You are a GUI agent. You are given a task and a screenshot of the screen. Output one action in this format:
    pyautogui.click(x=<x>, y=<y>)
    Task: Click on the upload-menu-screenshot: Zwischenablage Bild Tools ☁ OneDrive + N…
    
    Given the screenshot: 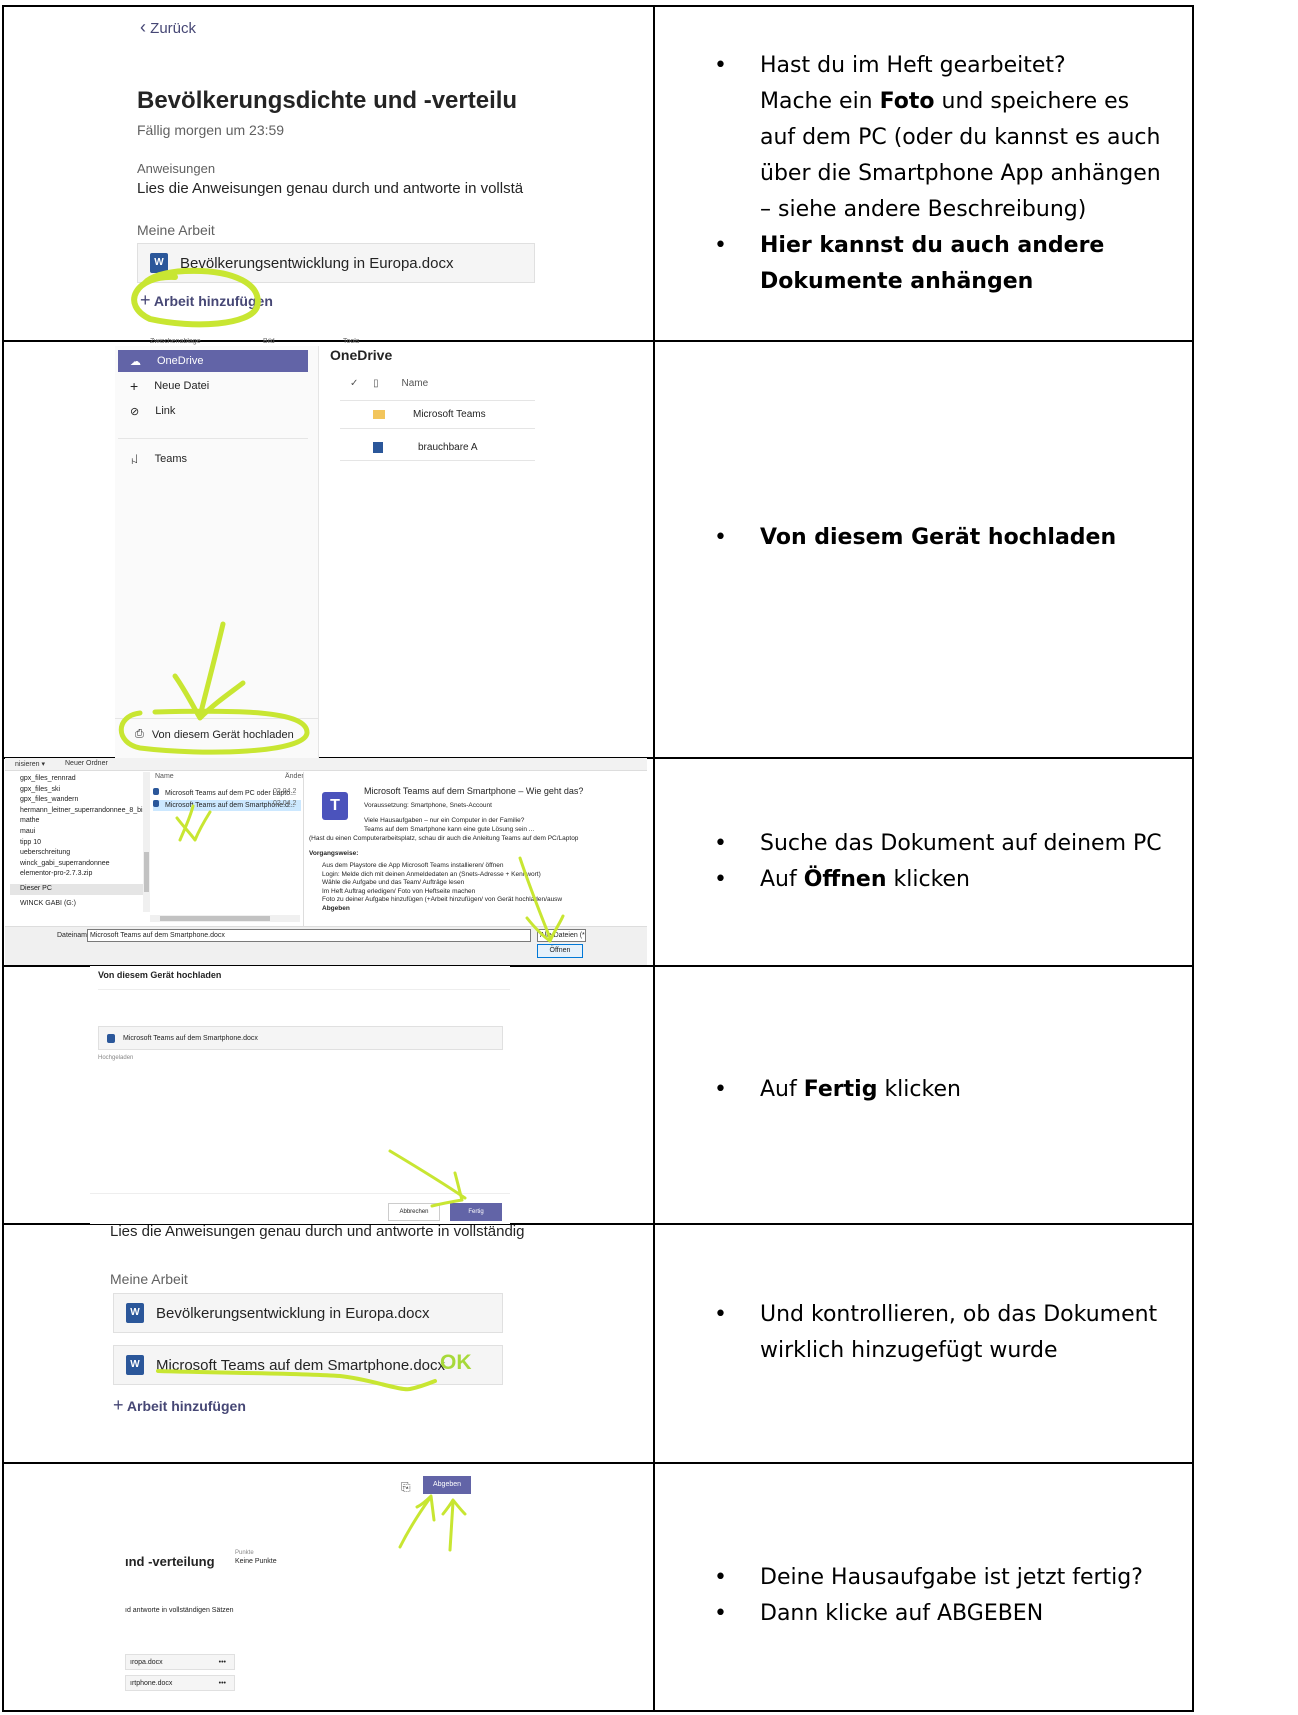 What is the action you would take?
    pyautogui.click(x=325, y=548)
    